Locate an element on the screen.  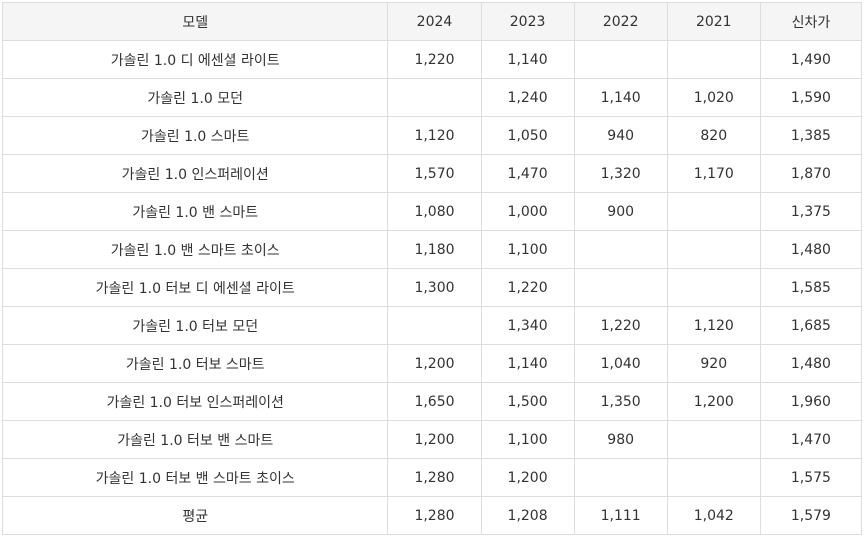
cell-2021: 1,020 is located at coordinates (713, 97).